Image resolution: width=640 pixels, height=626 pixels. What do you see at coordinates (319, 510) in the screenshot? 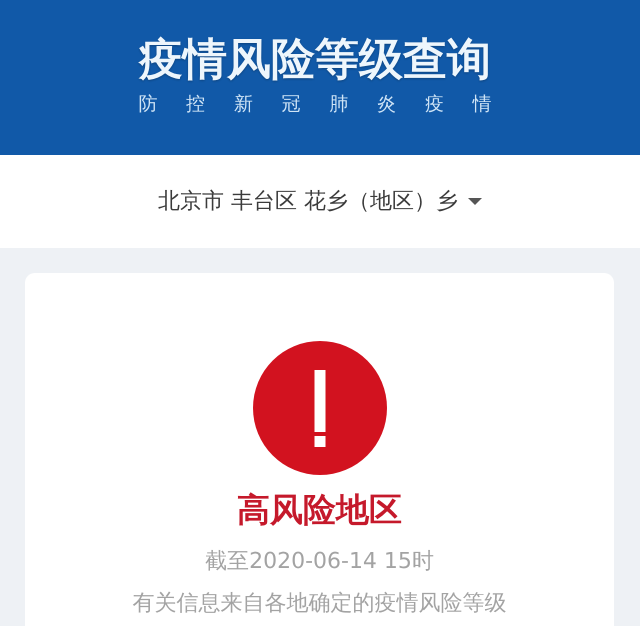
I see `risk-level-label: 高风险地区` at bounding box center [319, 510].